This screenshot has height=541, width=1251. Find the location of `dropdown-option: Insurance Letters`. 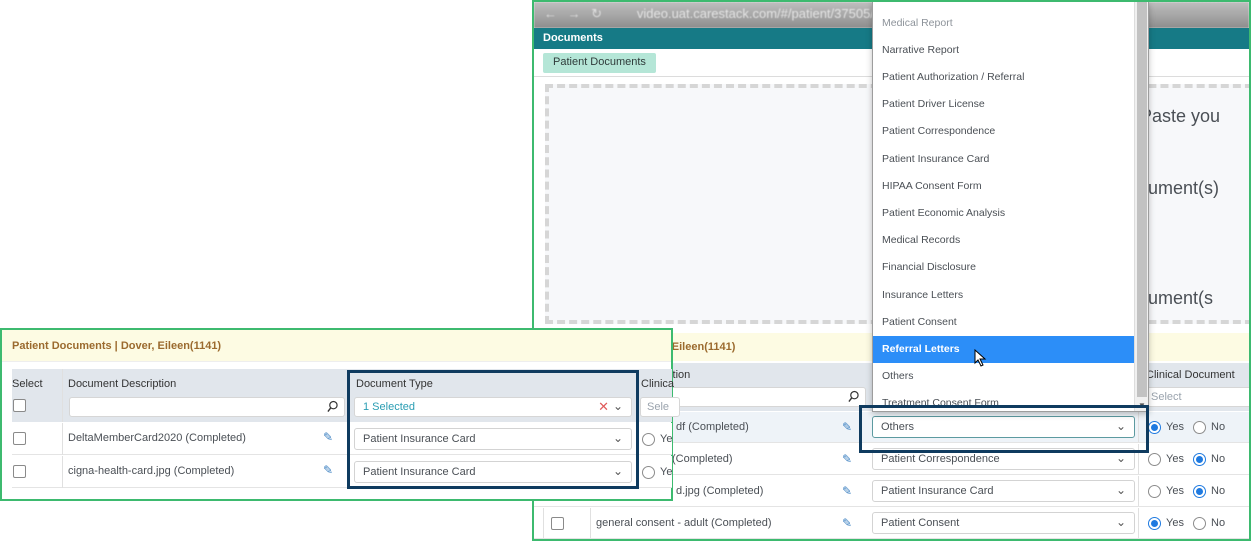

dropdown-option: Insurance Letters is located at coordinates (1004, 295).